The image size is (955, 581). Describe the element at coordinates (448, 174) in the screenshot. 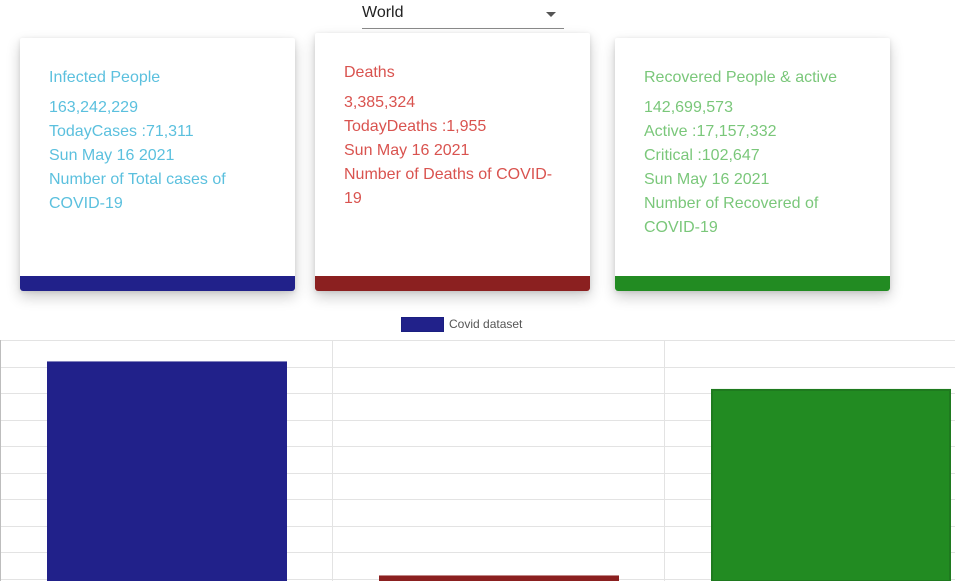

I see `deaths-desc-line1: Number of Deaths of COVID-` at that location.